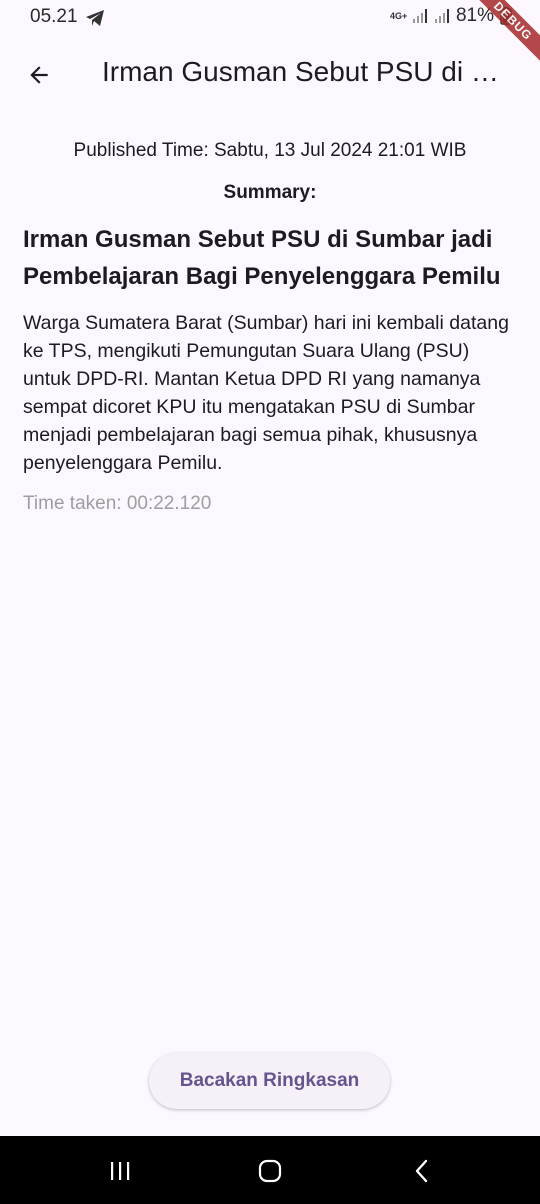  Describe the element at coordinates (117, 503) in the screenshot. I see `time-taken: Time taken: 00:22.120` at that location.